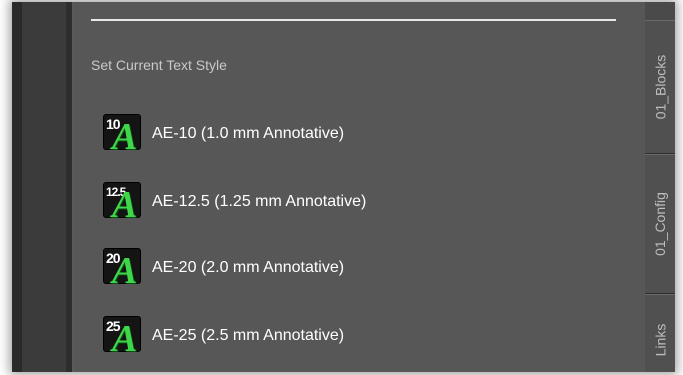 The image size is (683, 375). I want to click on tab-01-blocks: 01_Blocks, so click(660, 87).